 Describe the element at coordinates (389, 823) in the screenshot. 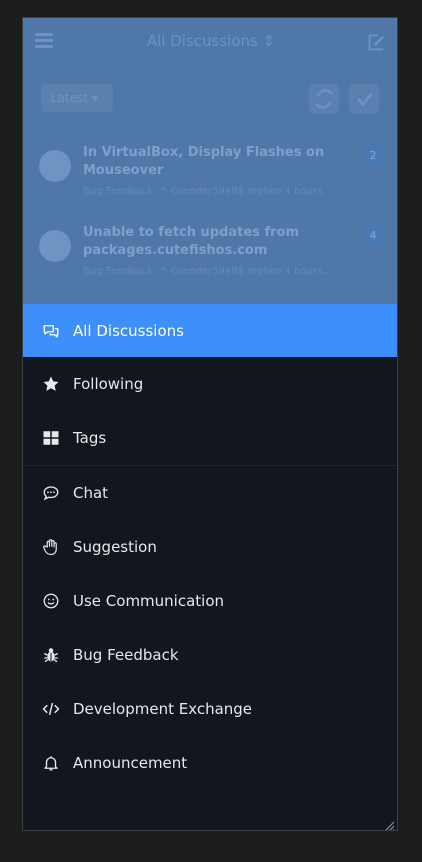

I see `resize-handle-icon` at that location.